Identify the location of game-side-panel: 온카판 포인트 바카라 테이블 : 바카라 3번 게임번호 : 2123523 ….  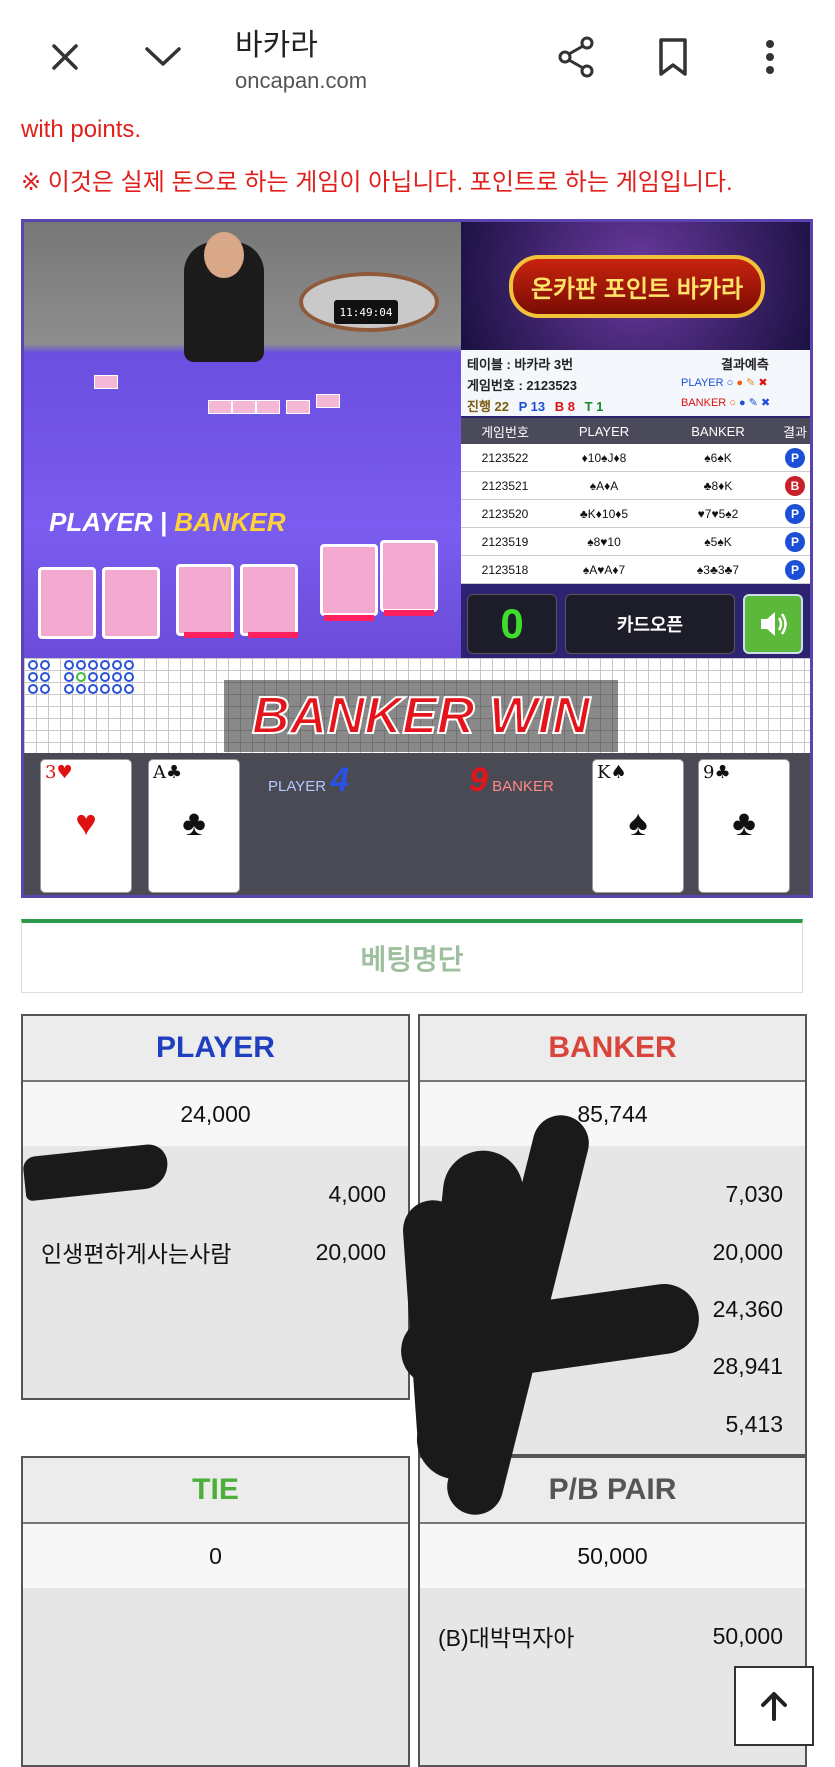
(635, 440).